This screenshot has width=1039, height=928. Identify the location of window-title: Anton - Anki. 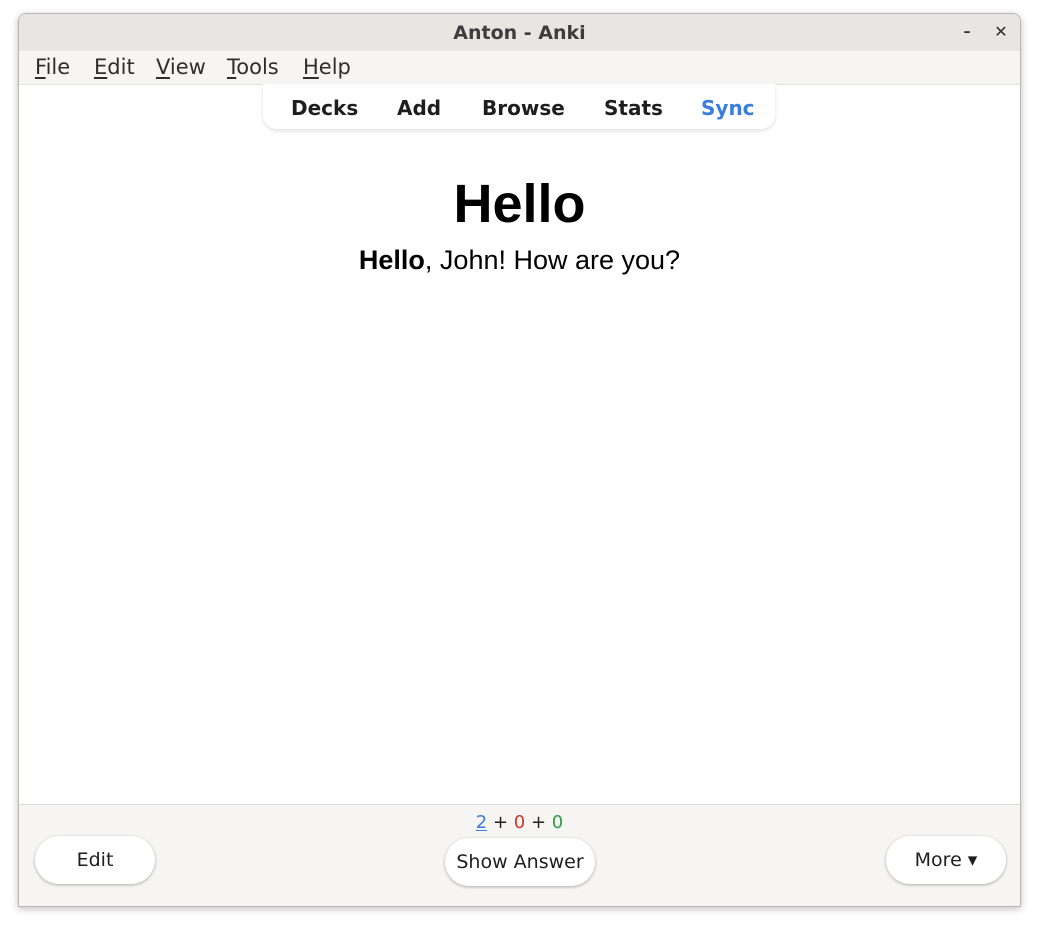
(519, 33).